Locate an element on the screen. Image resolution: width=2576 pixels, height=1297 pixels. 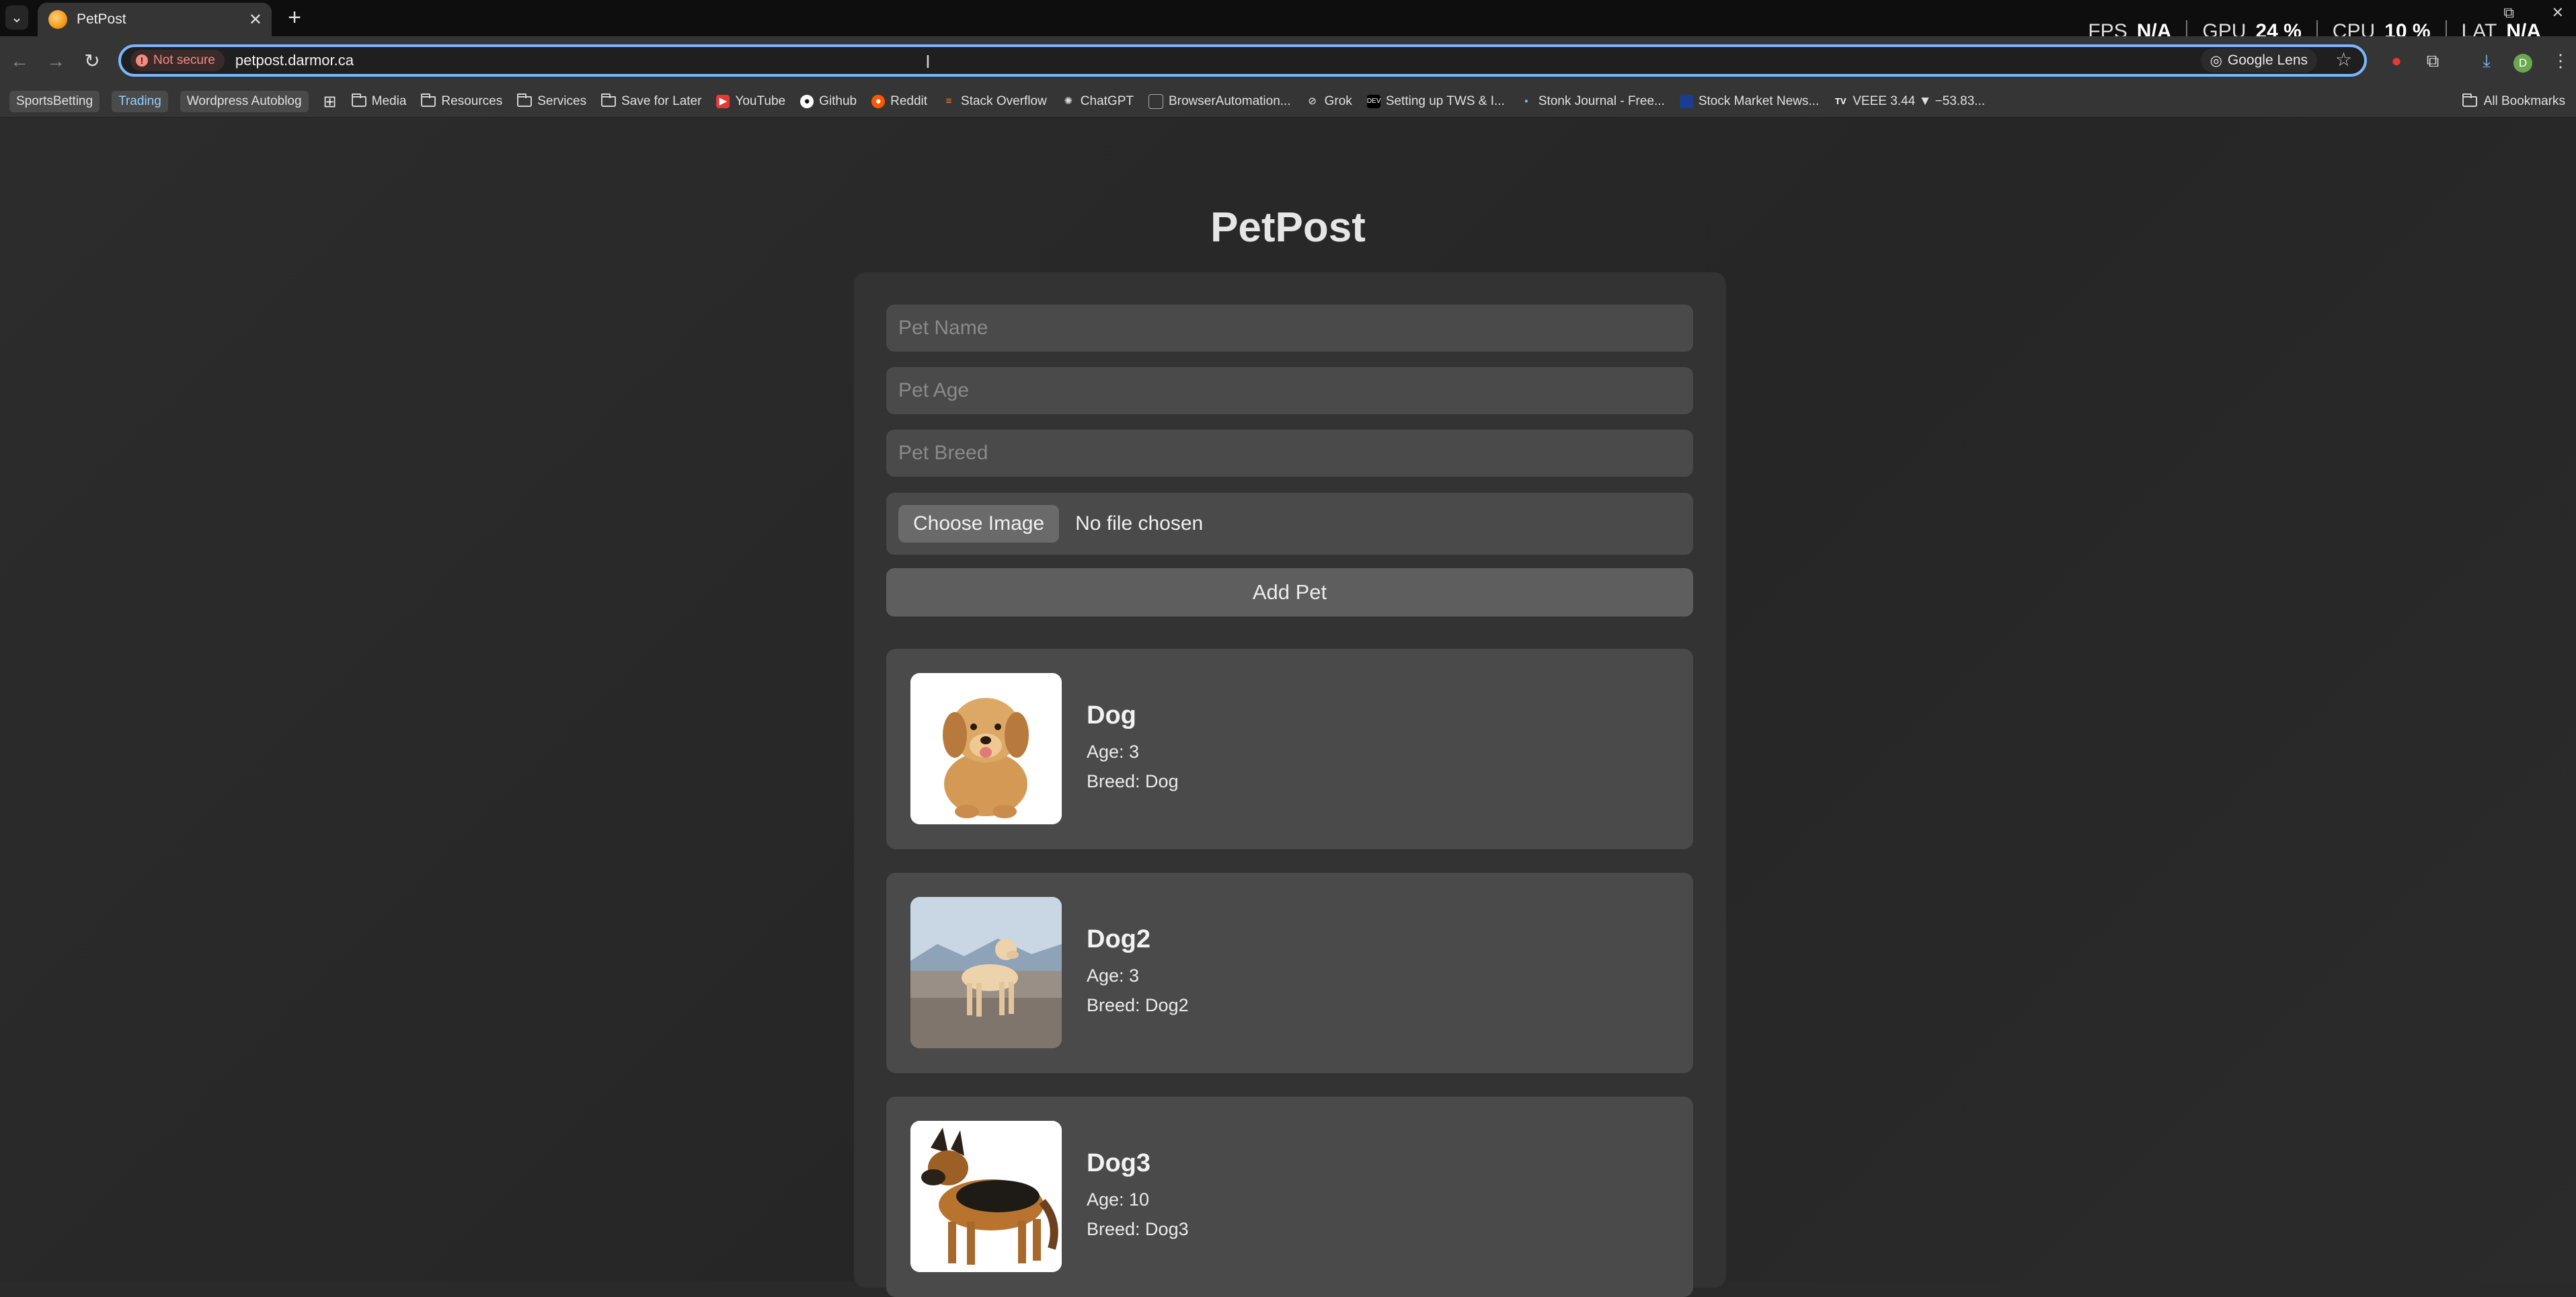
pet-breed: Breed: Dog is located at coordinates (1133, 781).